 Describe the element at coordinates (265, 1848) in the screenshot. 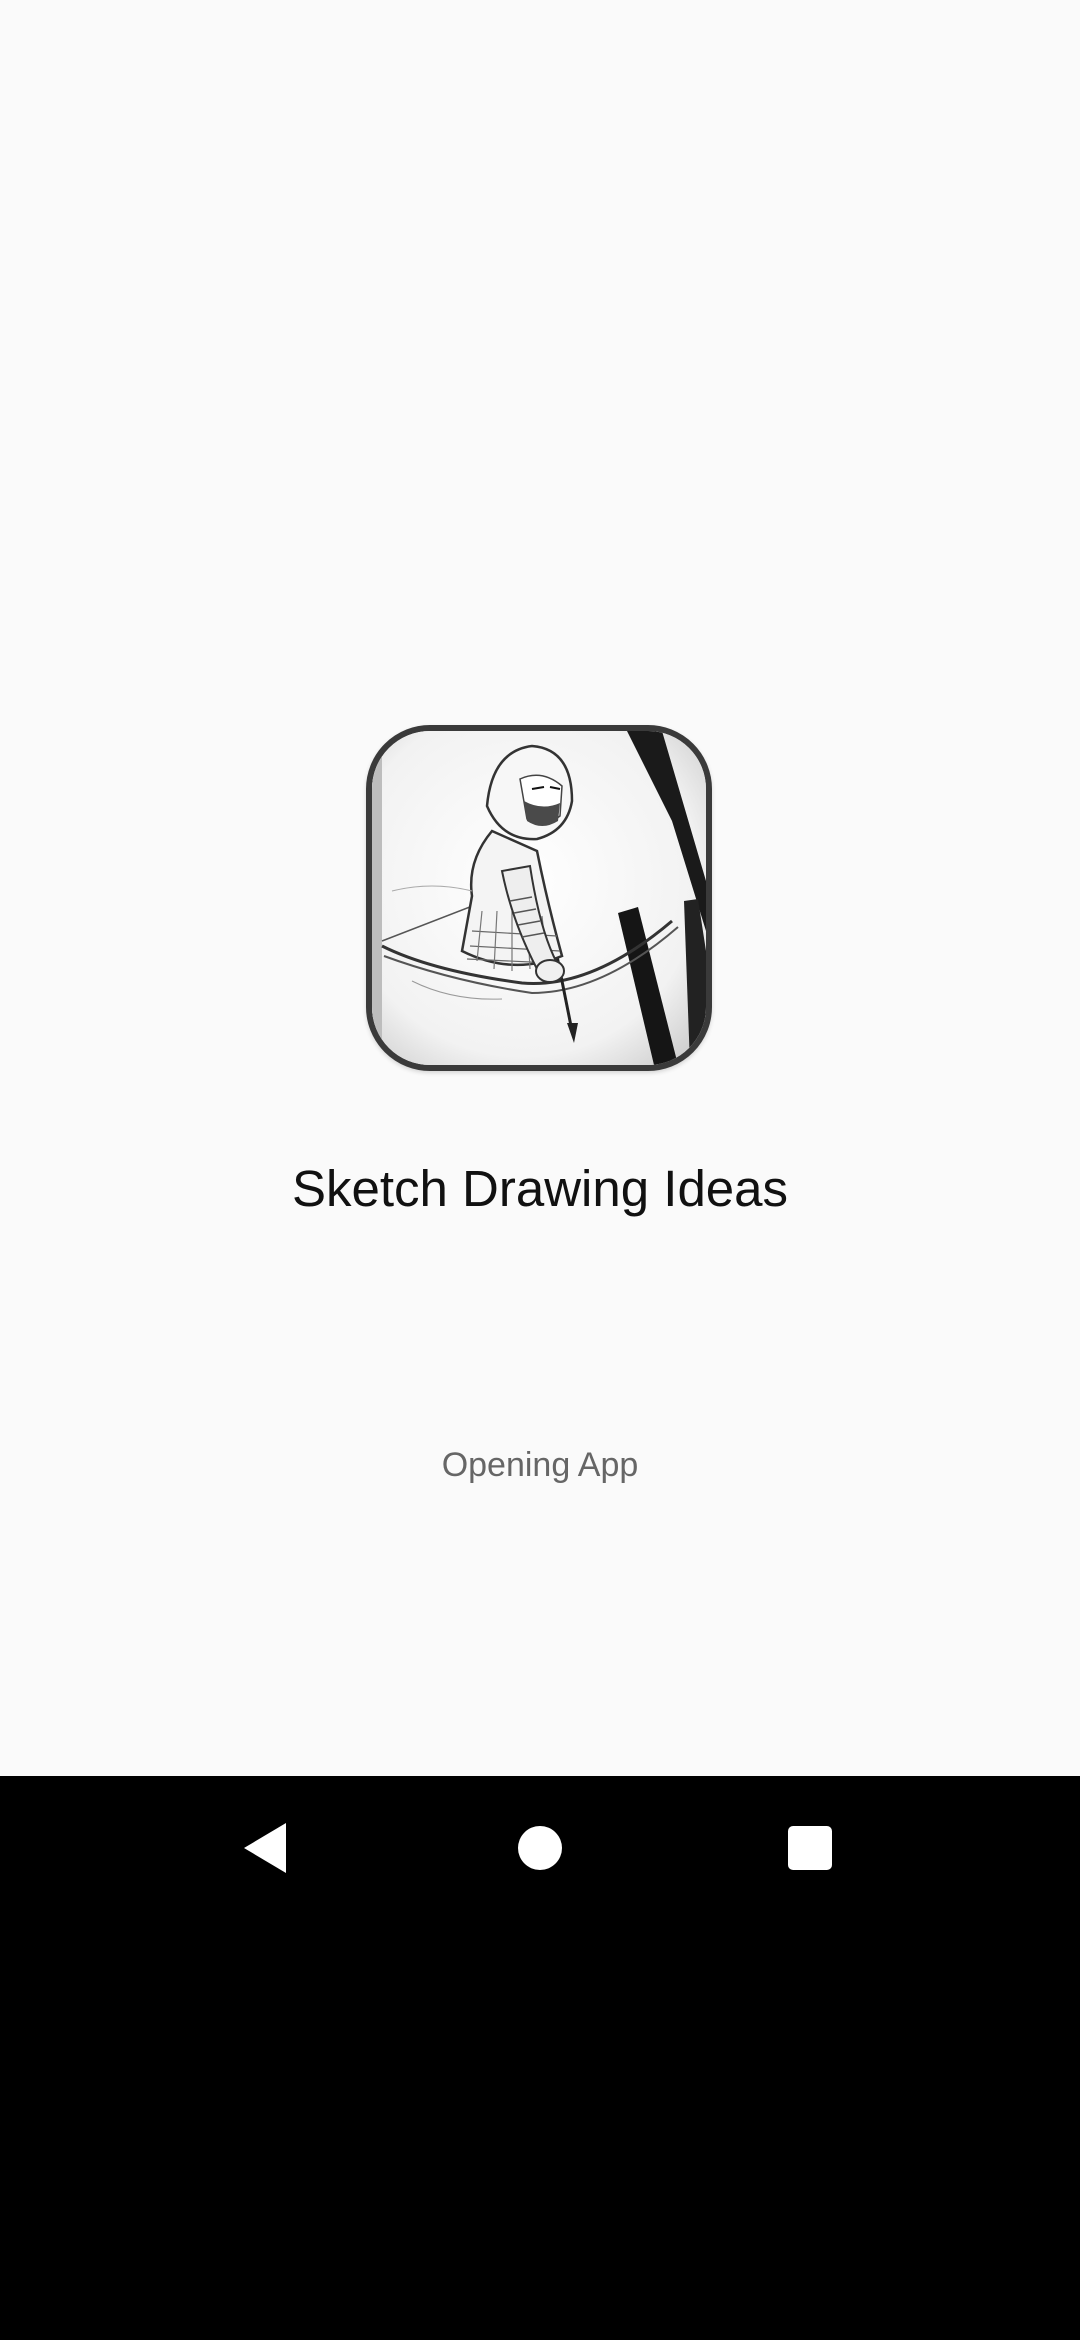

I see `back-icon` at that location.